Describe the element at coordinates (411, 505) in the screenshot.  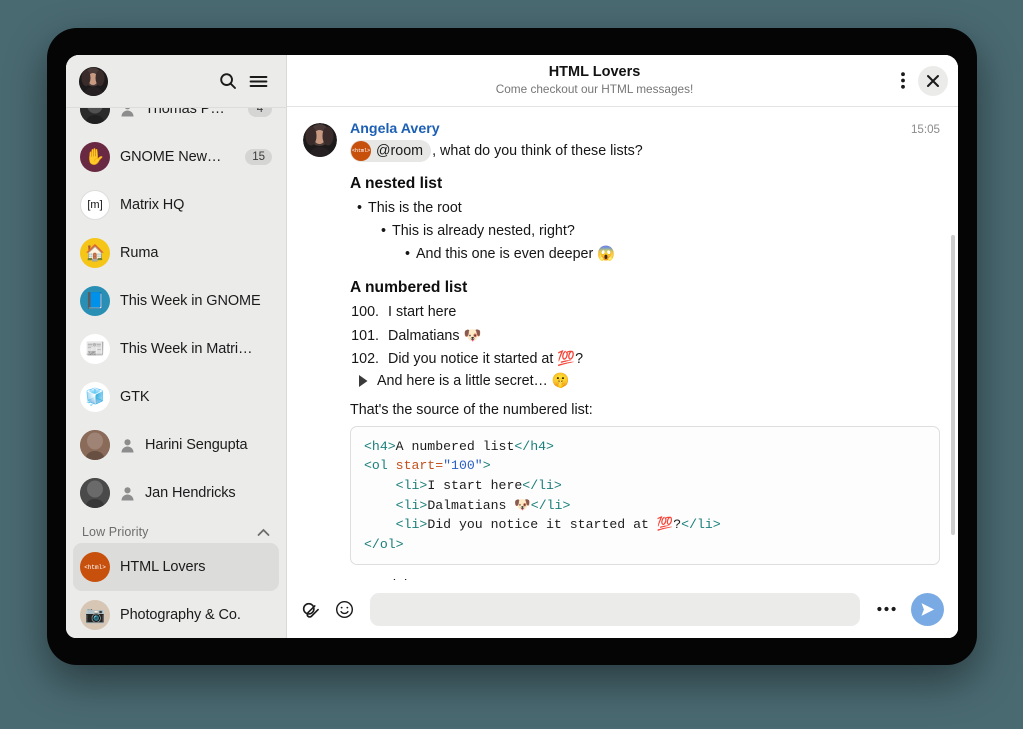
I see `code-token-tag: <li>` at that location.